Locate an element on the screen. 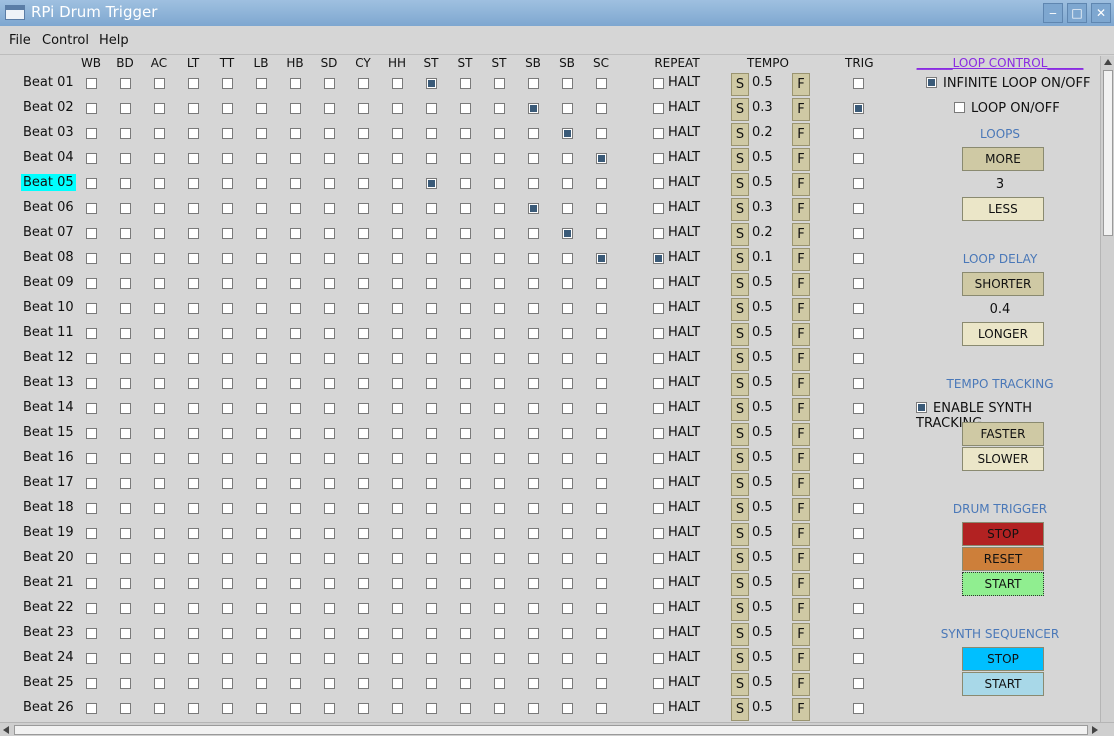  vertical-scroll-thumb is located at coordinates (1108, 153).